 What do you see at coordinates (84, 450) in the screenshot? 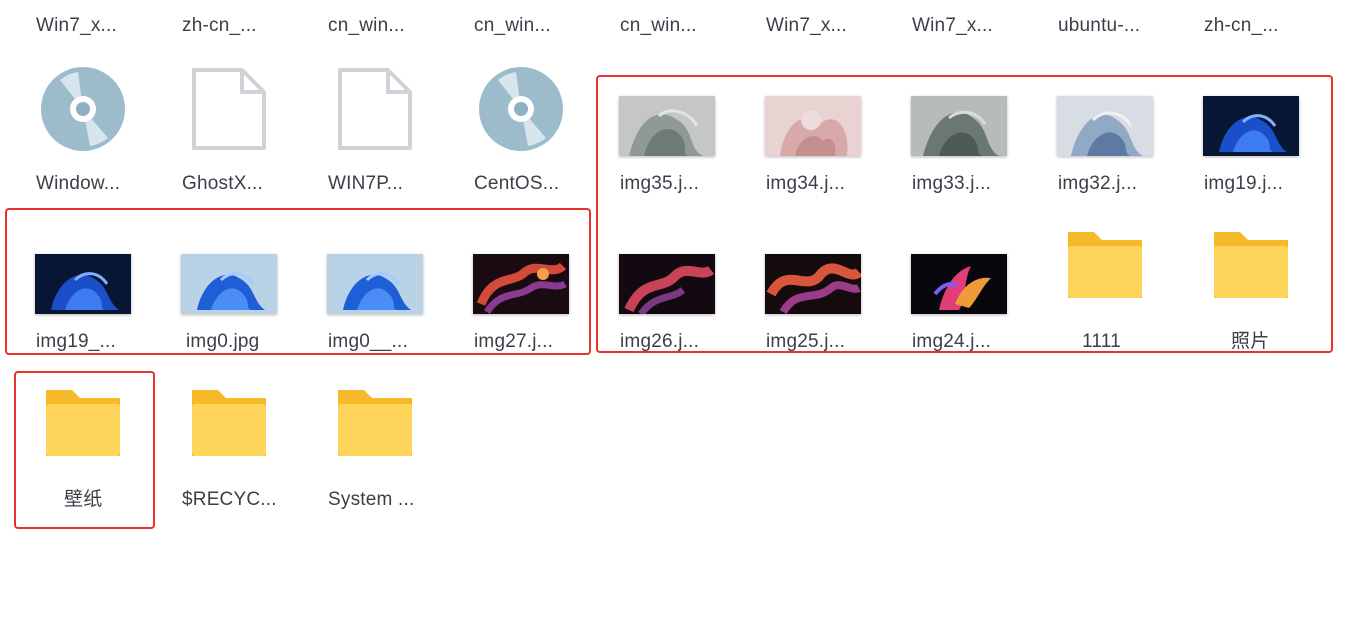
I see `highlight-box-wallpaper-folder` at bounding box center [84, 450].